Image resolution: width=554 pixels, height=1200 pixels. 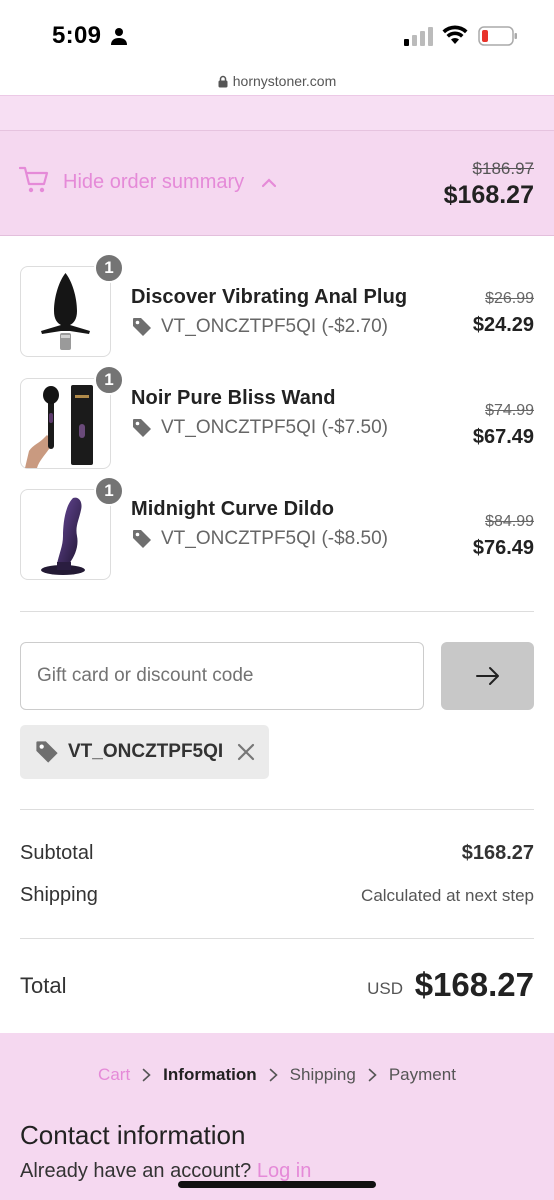 I want to click on product-name: Noir Pure Bliss Wand, so click(x=233, y=398).